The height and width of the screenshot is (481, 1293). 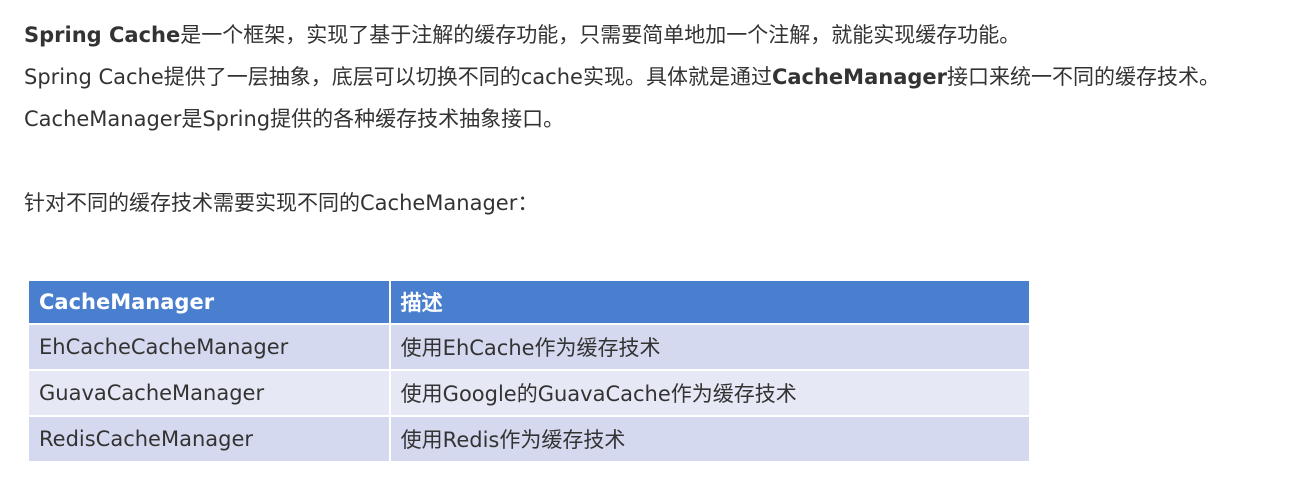 I want to click on intro-text: 是一个框架，实现了基于注解的缓存功能，只需要简单地加一个注解，就能实现缓存功能。, so click(x=600, y=35).